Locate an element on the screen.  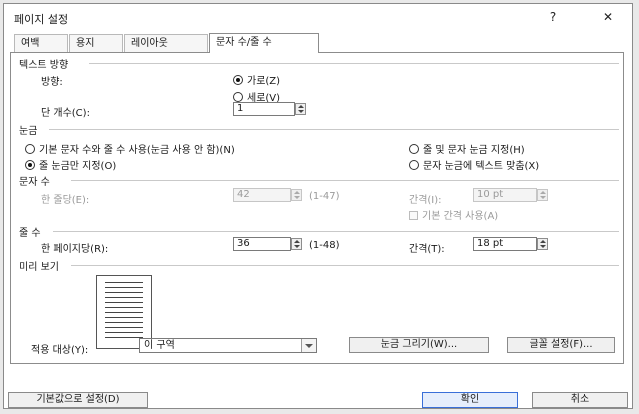
set-as-default-button: 기본값으로 설정(D) is located at coordinates (78, 400).